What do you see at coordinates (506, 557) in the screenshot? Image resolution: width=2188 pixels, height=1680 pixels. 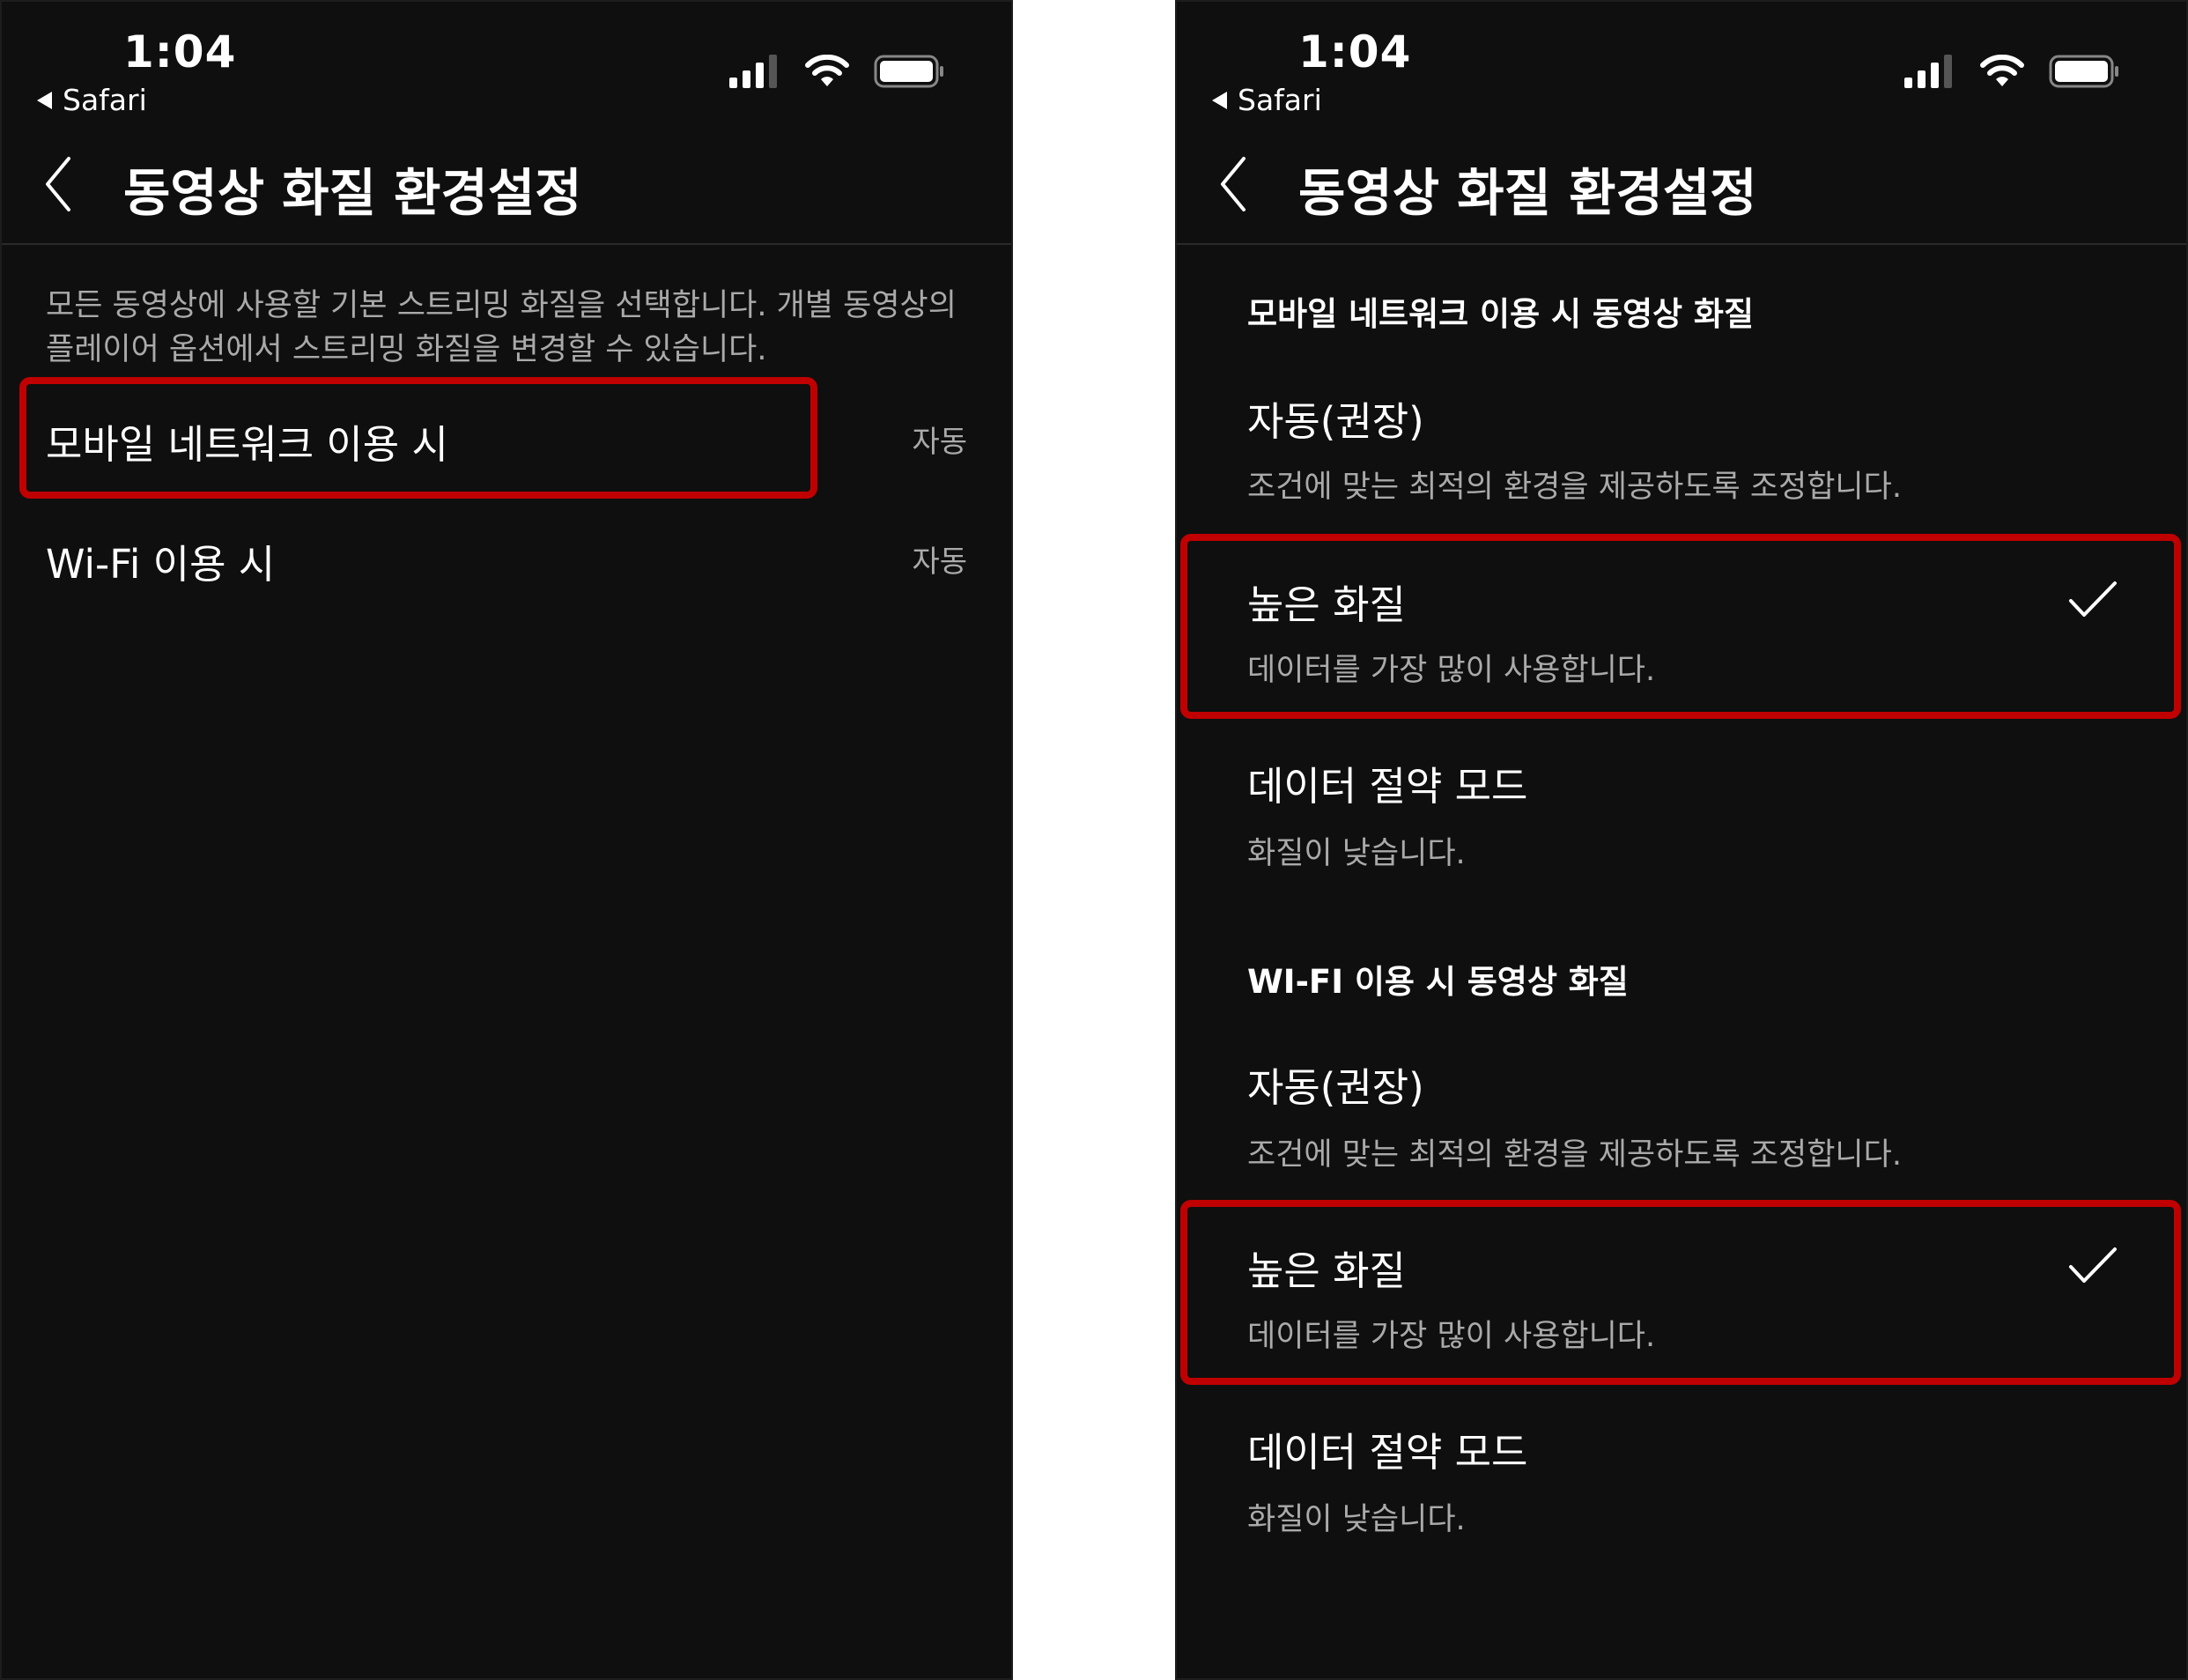 I see `wifi-row: Wi-Fi 이용 시 자동` at bounding box center [506, 557].